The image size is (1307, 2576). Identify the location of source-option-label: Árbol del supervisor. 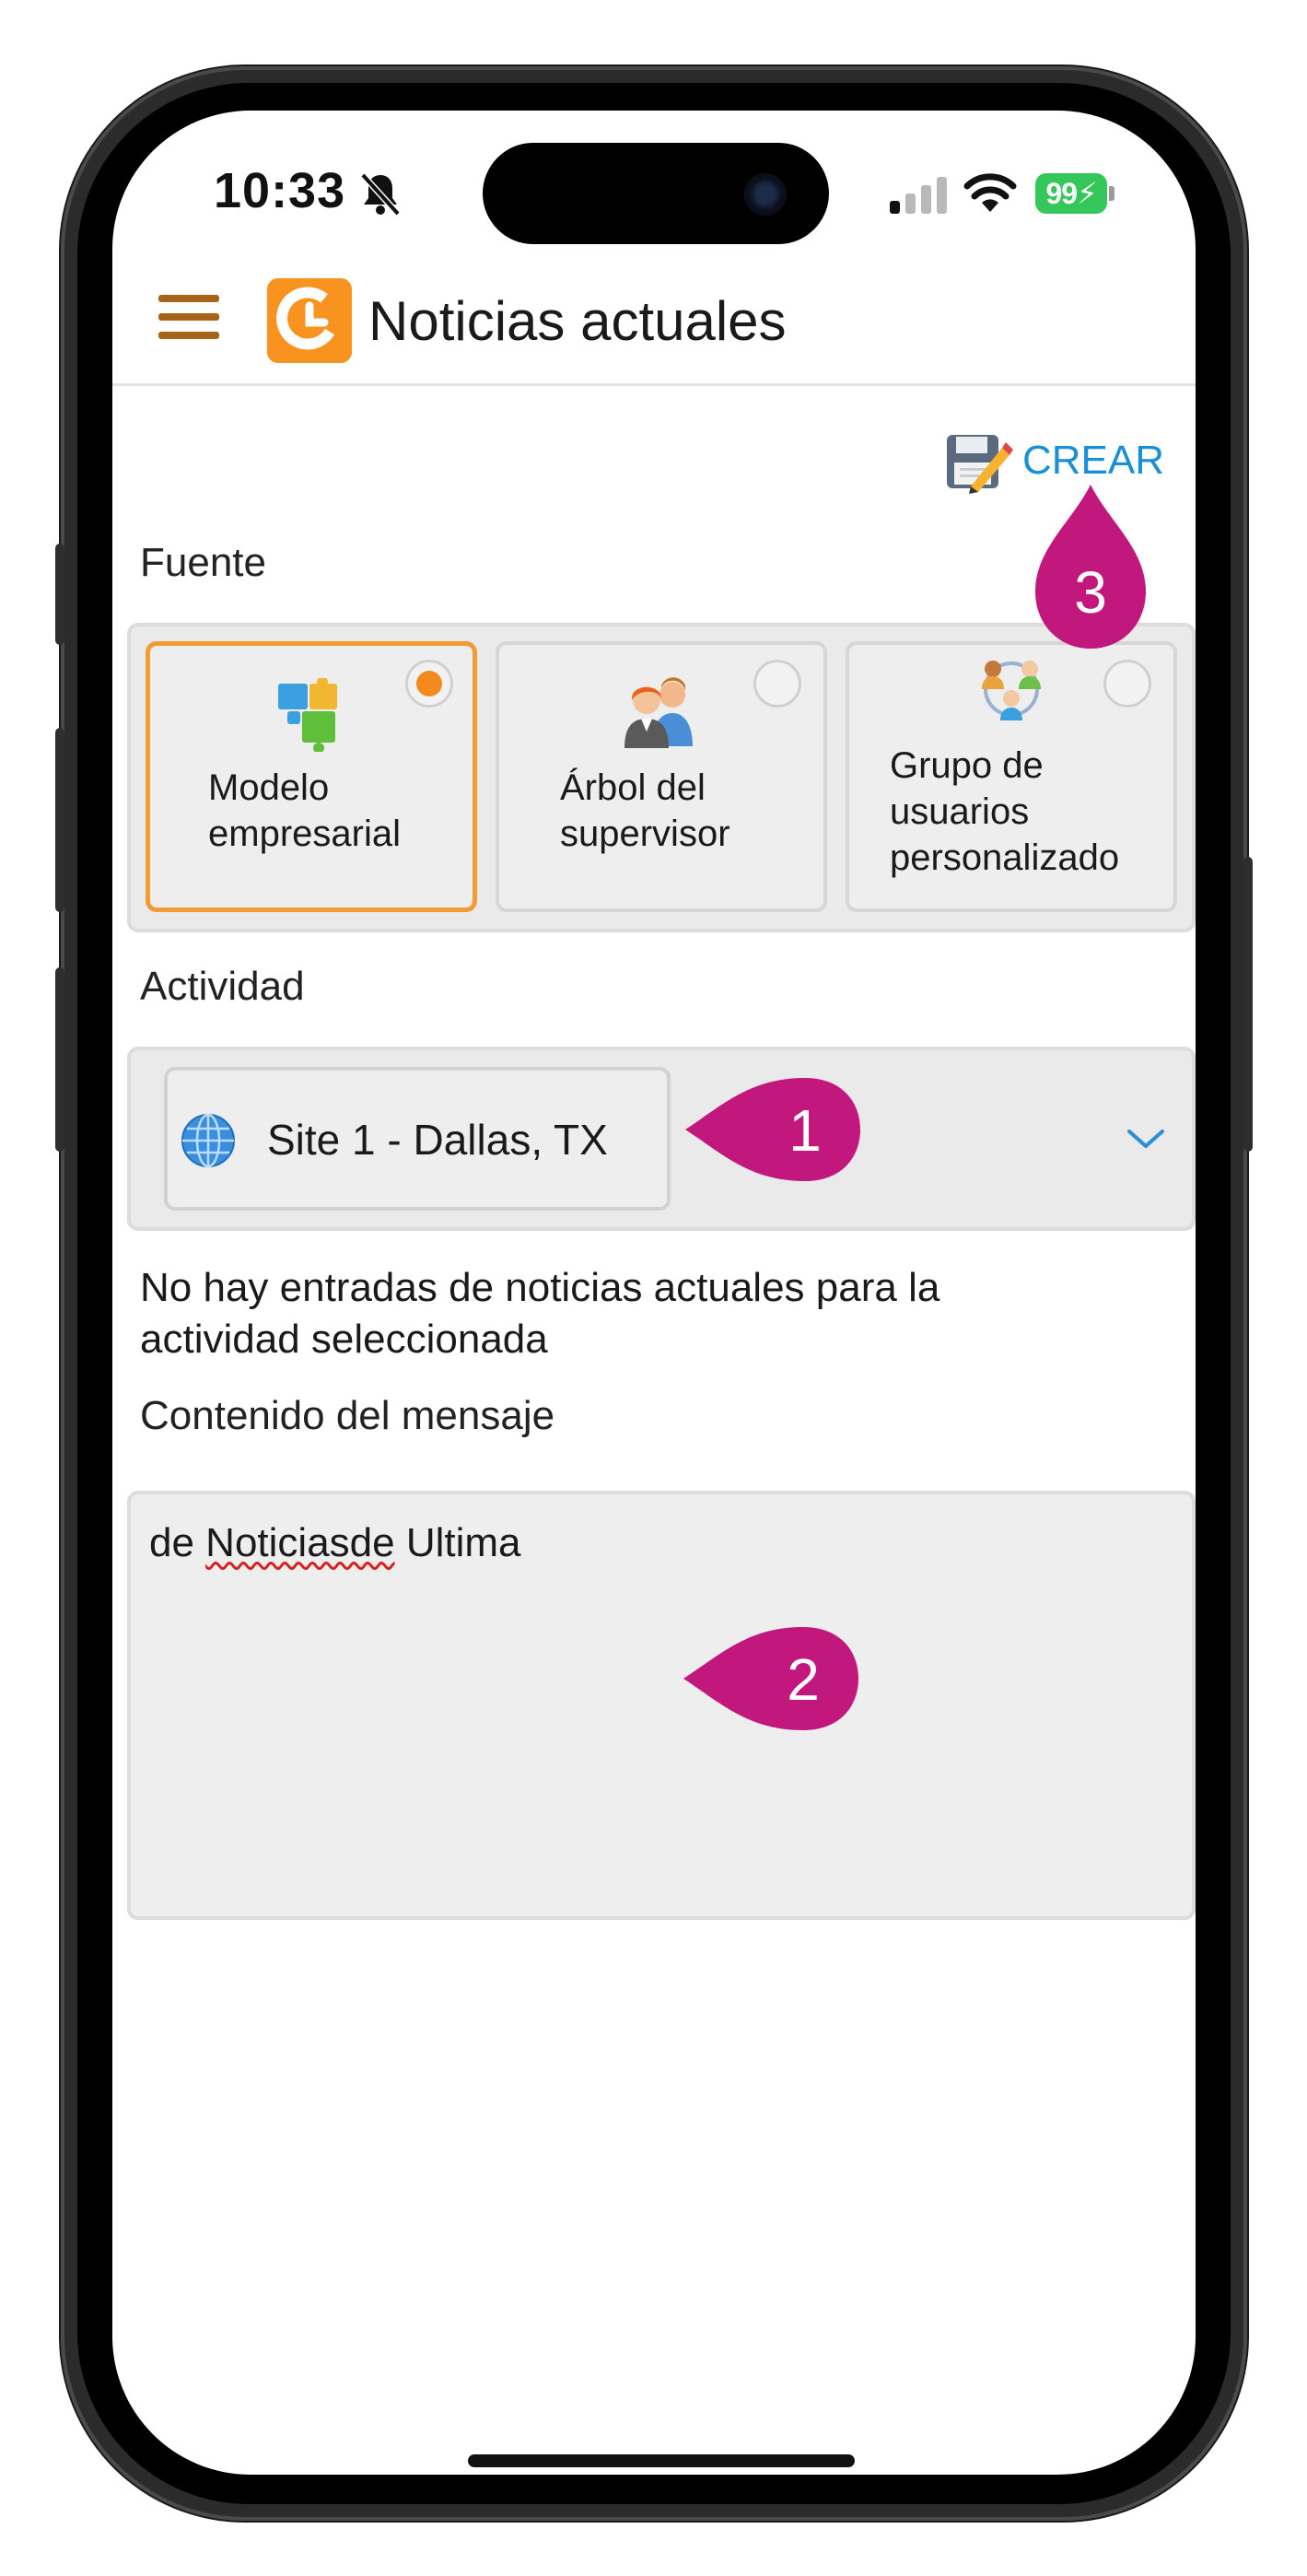
(645, 810).